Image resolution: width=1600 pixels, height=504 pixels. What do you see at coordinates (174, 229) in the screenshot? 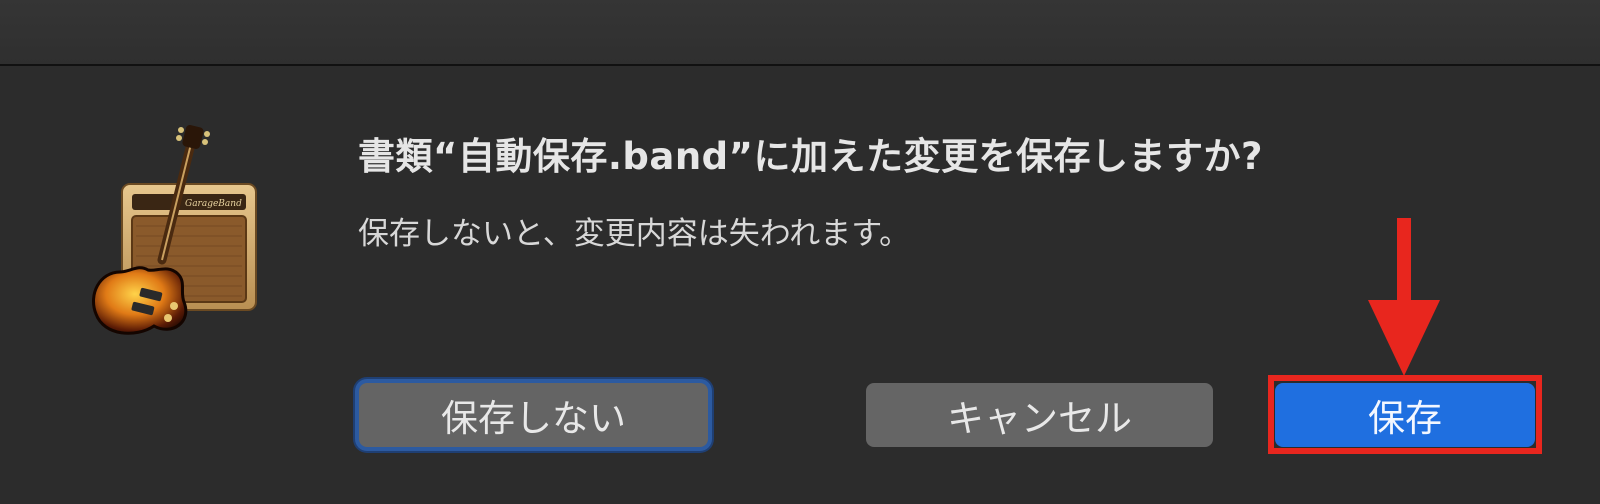
I see `garageband-app-icon: GarageBand` at bounding box center [174, 229].